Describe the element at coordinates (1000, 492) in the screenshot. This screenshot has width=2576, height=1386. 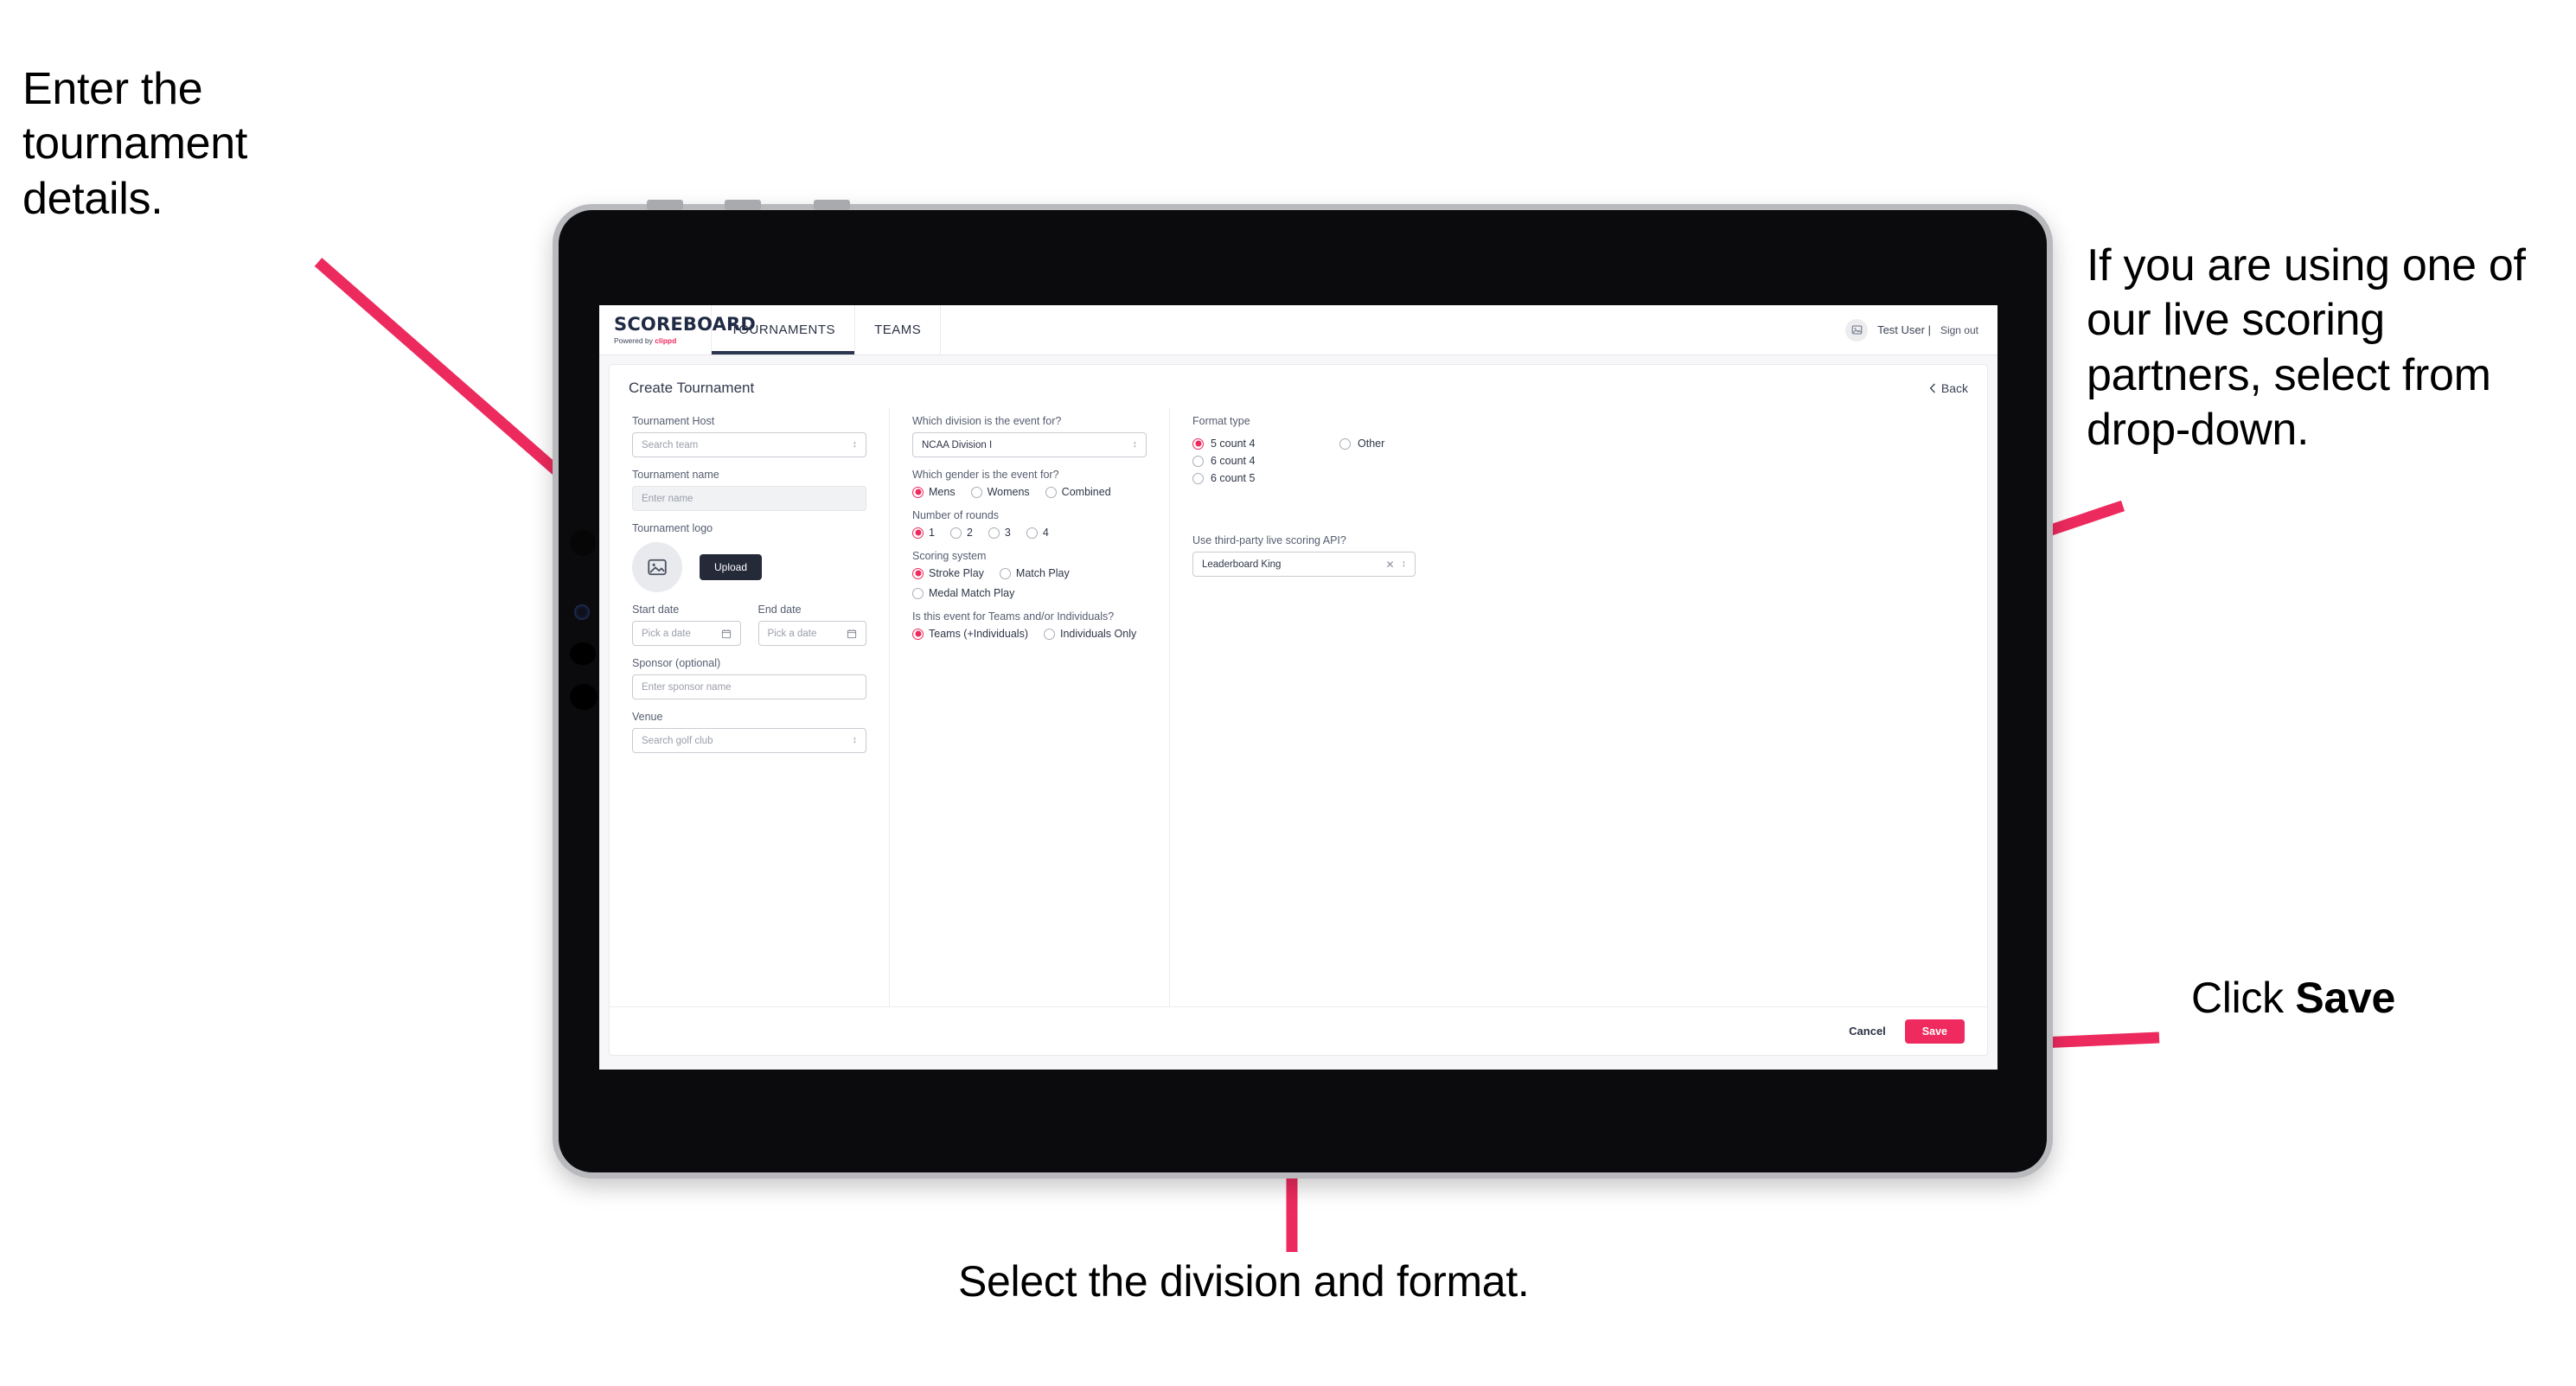
I see `radio-gender-womens: Womens` at that location.